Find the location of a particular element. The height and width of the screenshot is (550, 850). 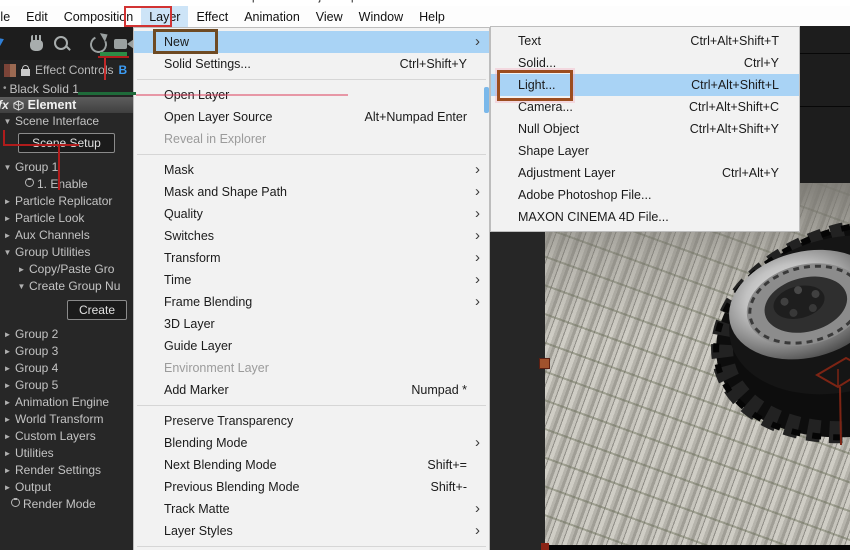

effect-property-row: Utilities is located at coordinates (66, 453).